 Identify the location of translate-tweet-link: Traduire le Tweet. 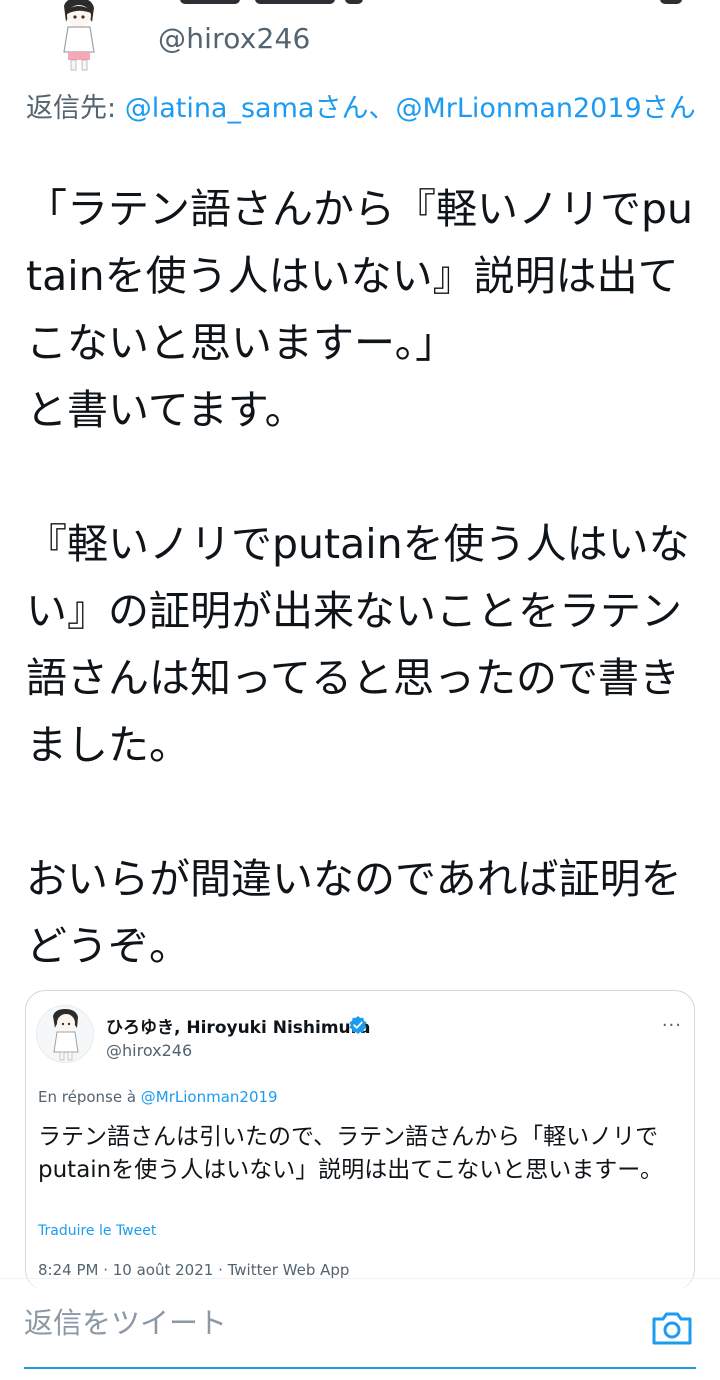
(97, 1231).